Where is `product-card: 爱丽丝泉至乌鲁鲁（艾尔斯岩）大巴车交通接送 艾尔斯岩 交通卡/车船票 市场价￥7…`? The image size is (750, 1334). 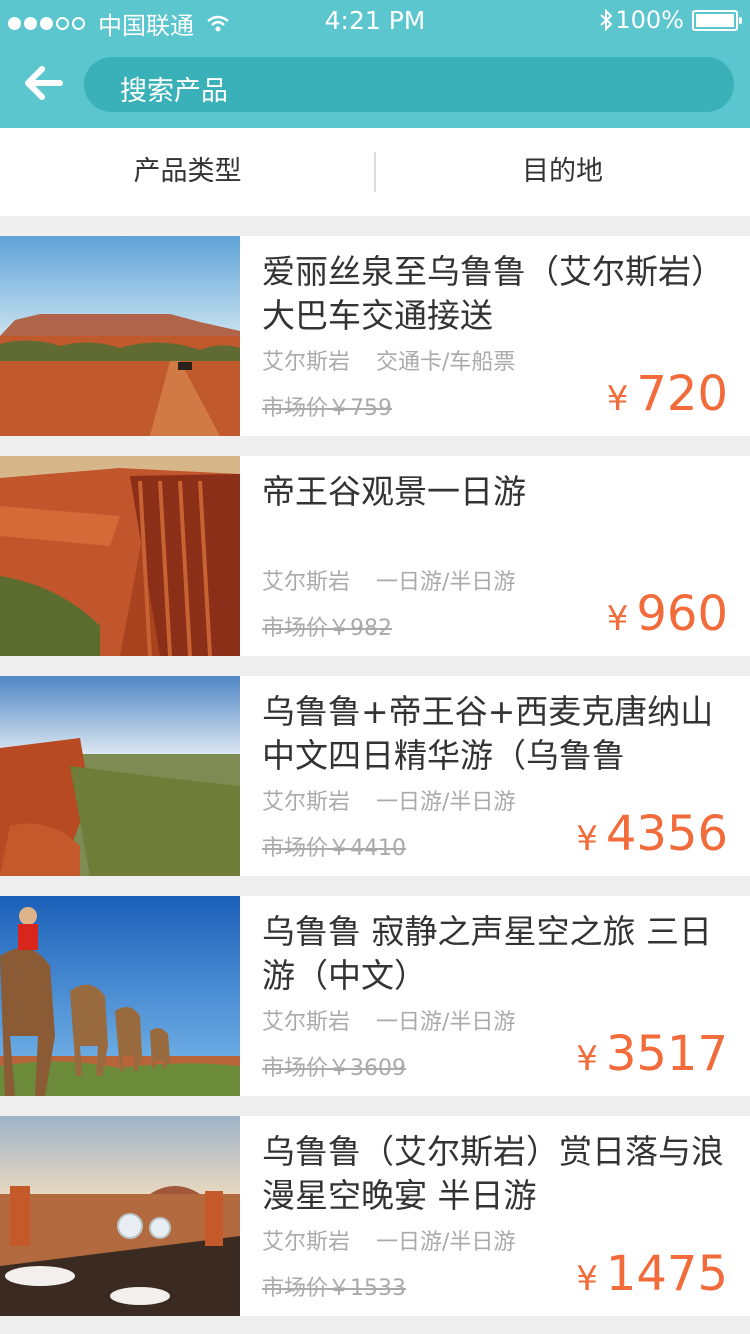 product-card: 爱丽丝泉至乌鲁鲁（艾尔斯岩）大巴车交通接送 艾尔斯岩 交通卡/车船票 市场价￥7… is located at coordinates (375, 336).